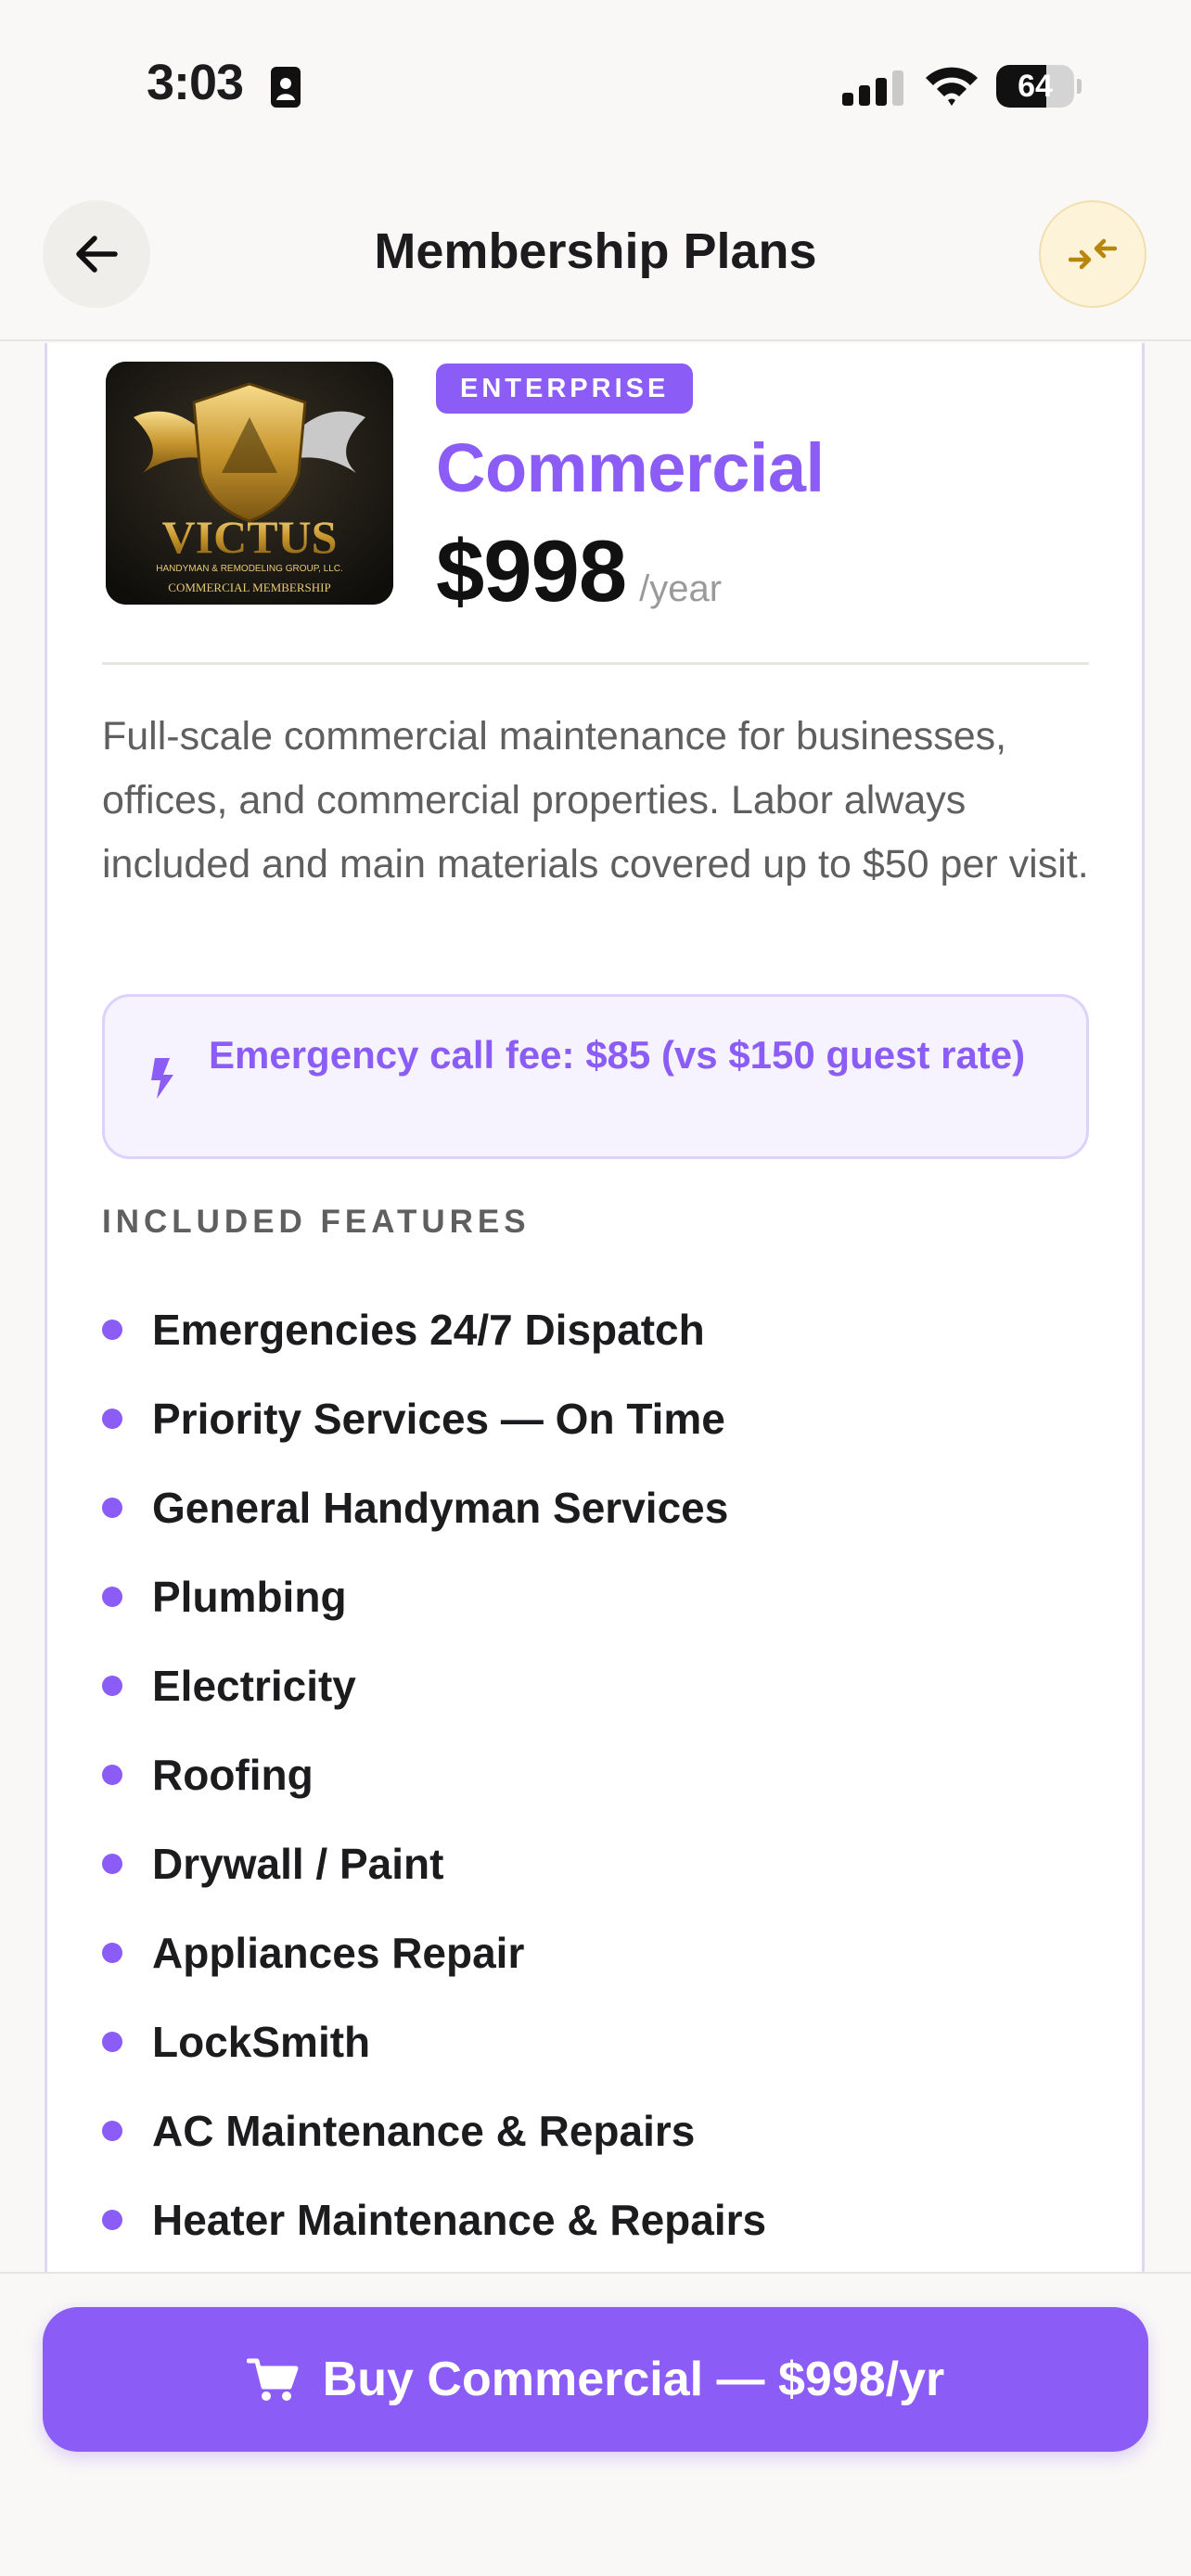 The height and width of the screenshot is (2576, 1191). Describe the element at coordinates (565, 388) in the screenshot. I see `tier-badge: ENTERPRISE` at that location.